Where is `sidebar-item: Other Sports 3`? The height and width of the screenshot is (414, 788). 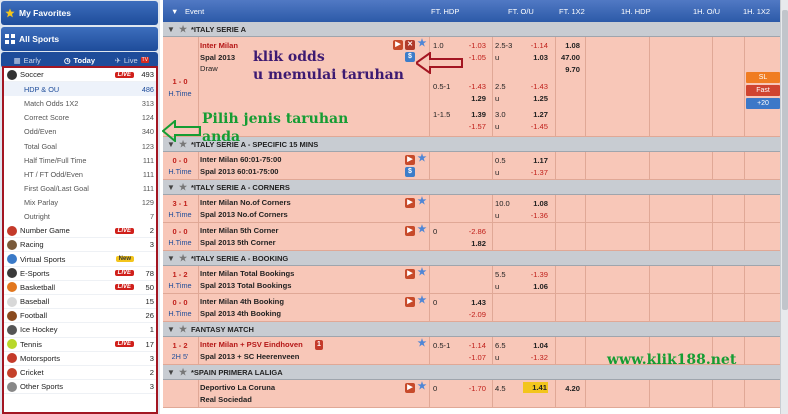 sidebar-item: Other Sports 3 is located at coordinates (80, 387).